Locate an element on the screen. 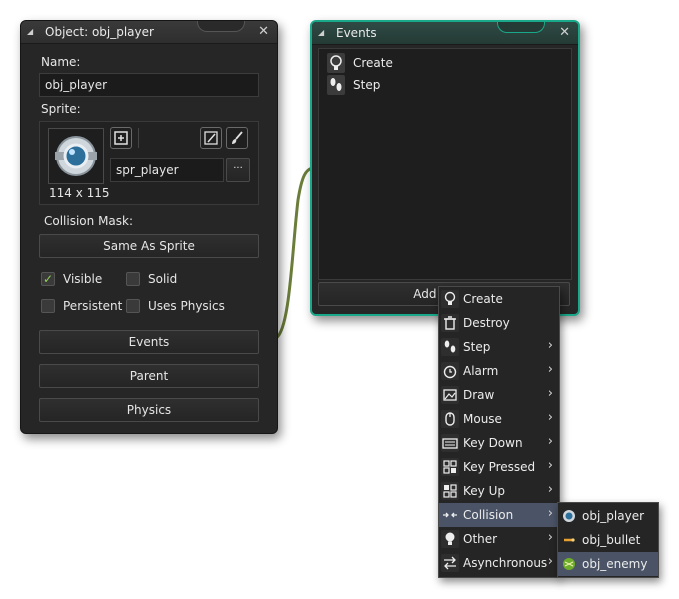 This screenshot has width=679, height=599. player-sprite-icon is located at coordinates (569, 516).